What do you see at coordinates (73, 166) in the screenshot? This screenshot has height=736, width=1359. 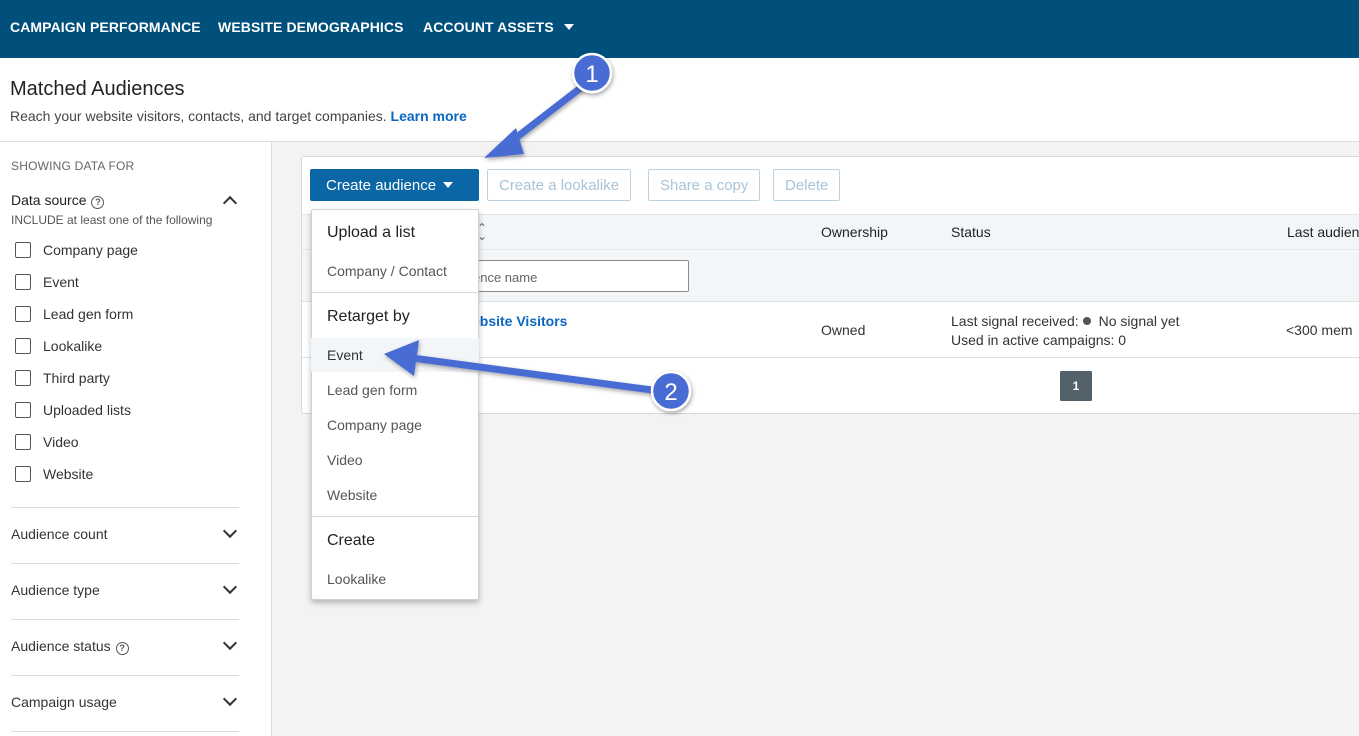 I see `showing-data-label: SHOWING DATA FOR` at bounding box center [73, 166].